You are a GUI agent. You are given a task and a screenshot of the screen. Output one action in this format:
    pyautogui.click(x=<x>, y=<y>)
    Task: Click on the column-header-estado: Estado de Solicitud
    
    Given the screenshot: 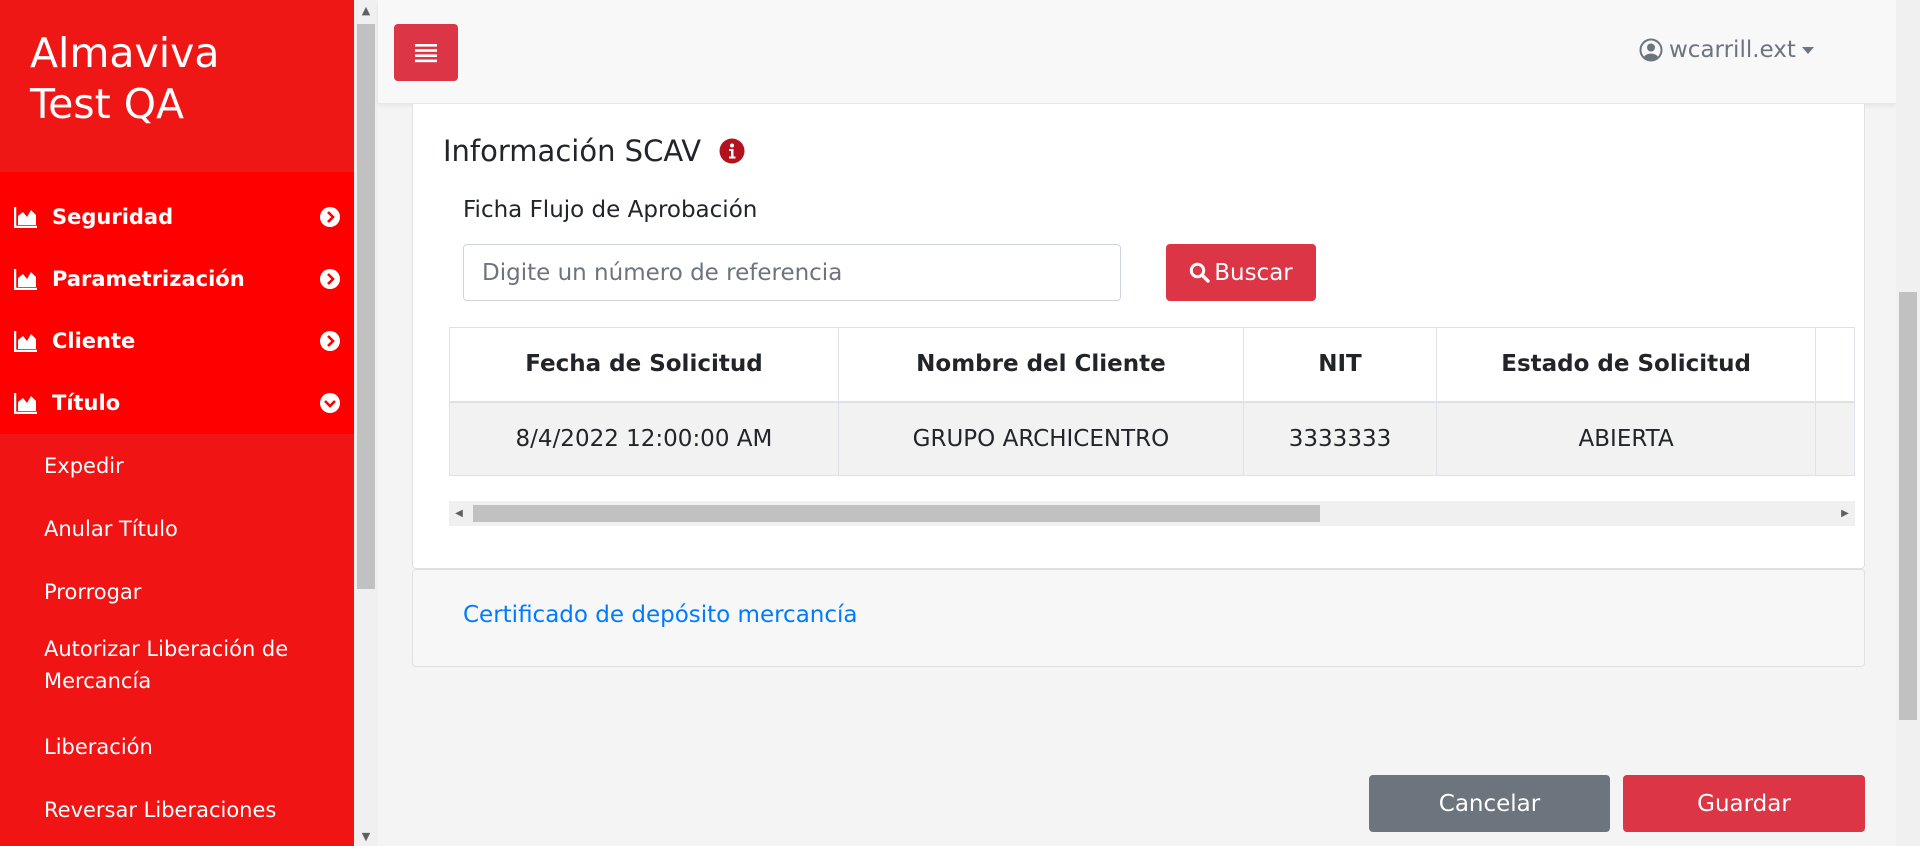 What is the action you would take?
    pyautogui.click(x=1626, y=365)
    